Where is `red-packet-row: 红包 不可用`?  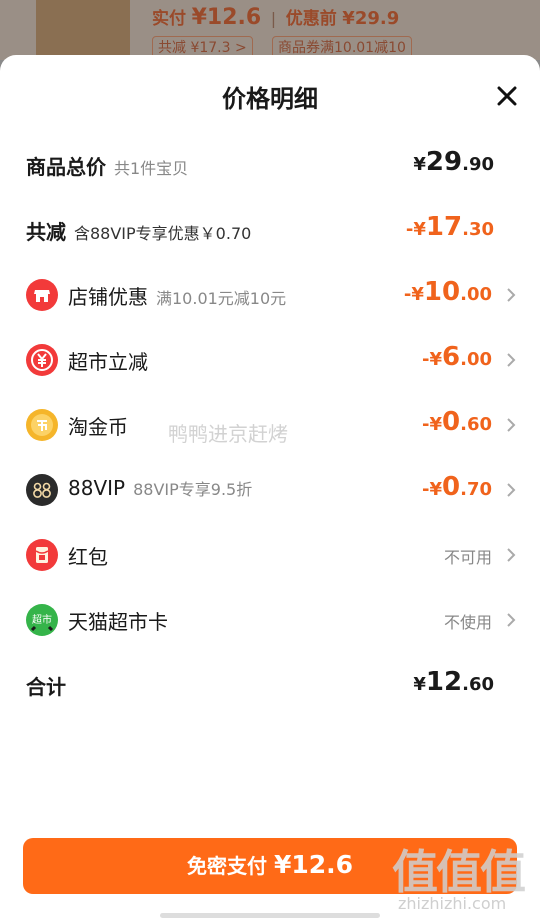 red-packet-row: 红包 不可用 is located at coordinates (271, 555).